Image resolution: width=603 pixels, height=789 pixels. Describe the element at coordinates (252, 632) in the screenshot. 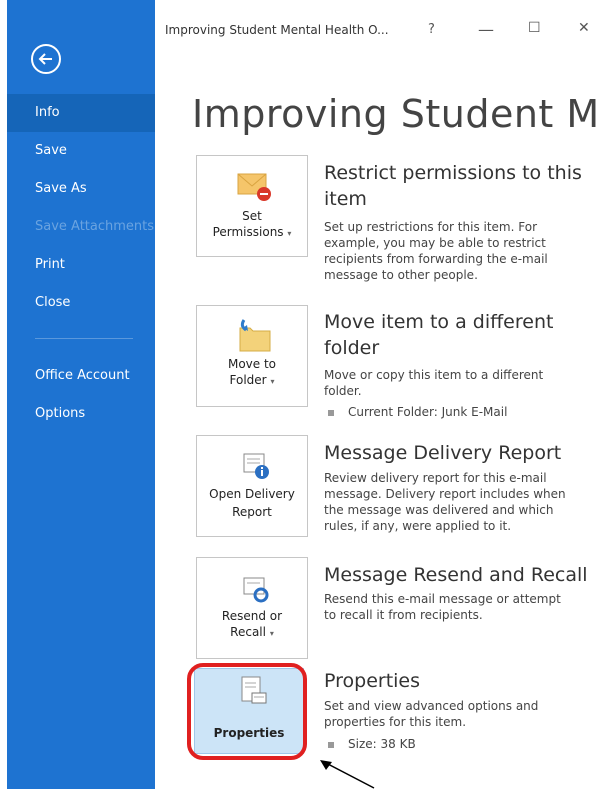

I see `button-label-2: Recall ▾` at that location.